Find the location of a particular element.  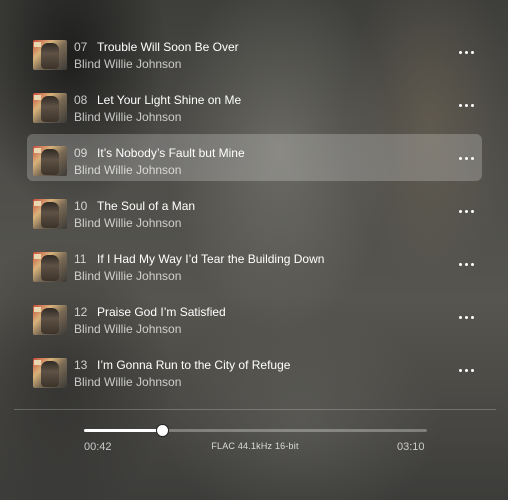

elapsed-time: 00:42 is located at coordinates (98, 447).